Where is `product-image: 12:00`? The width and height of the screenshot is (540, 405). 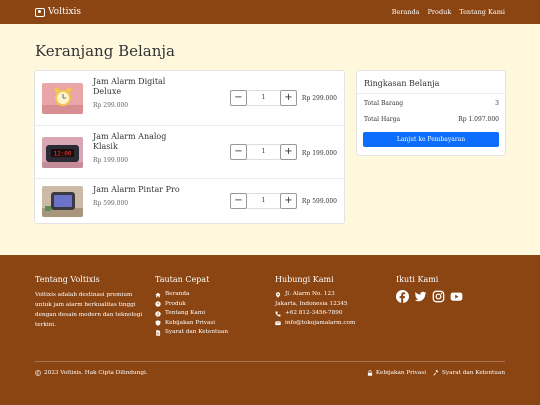 product-image: 12:00 is located at coordinates (62, 152).